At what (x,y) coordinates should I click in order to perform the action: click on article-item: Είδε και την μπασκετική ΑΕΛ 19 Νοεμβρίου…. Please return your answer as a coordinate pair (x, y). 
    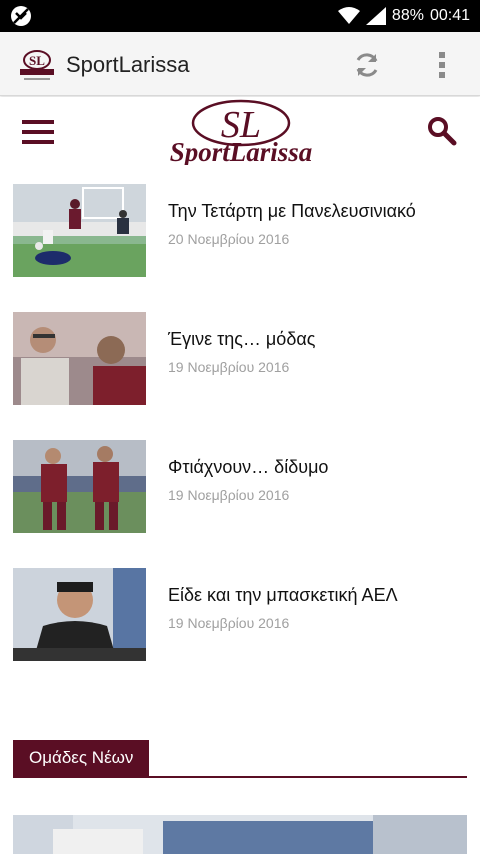
    Looking at the image, I should click on (240, 618).